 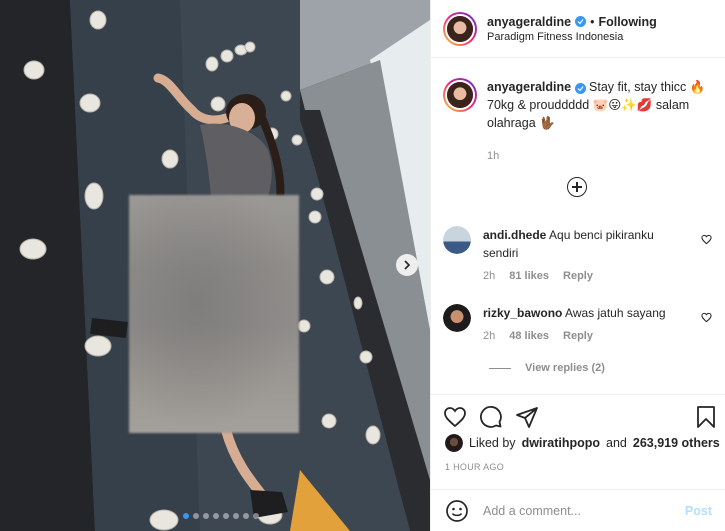 I want to click on comment-likes-count: 81 likes, so click(x=529, y=276).